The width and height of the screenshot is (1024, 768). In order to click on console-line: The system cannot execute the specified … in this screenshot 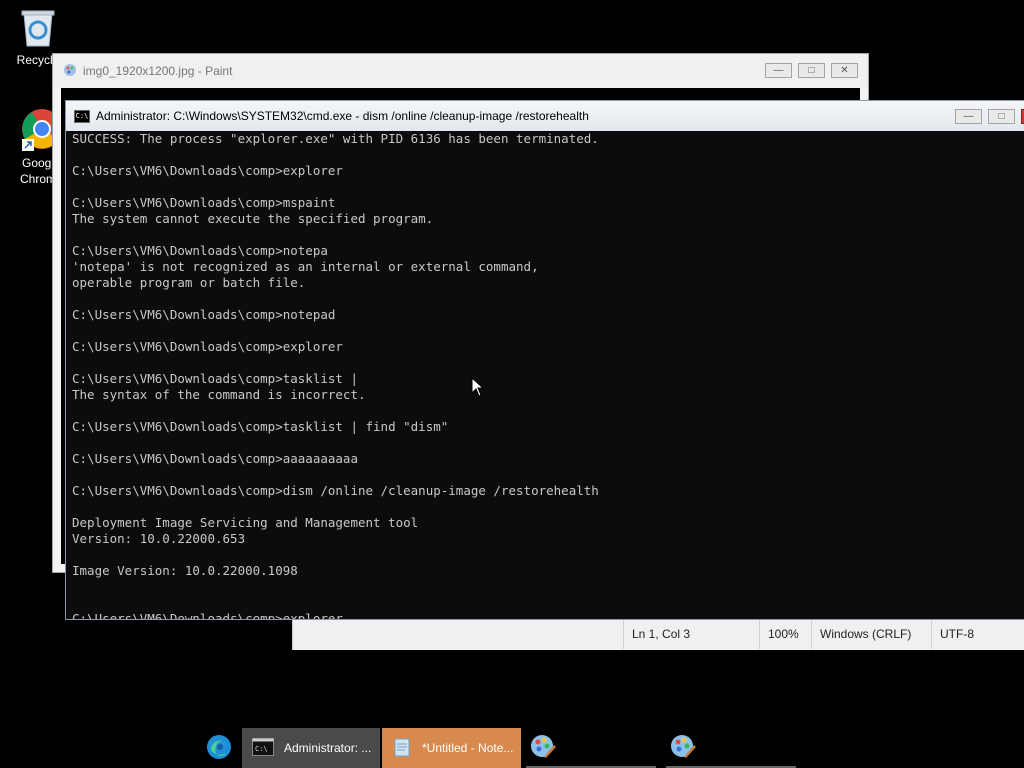, I will do `click(253, 218)`.